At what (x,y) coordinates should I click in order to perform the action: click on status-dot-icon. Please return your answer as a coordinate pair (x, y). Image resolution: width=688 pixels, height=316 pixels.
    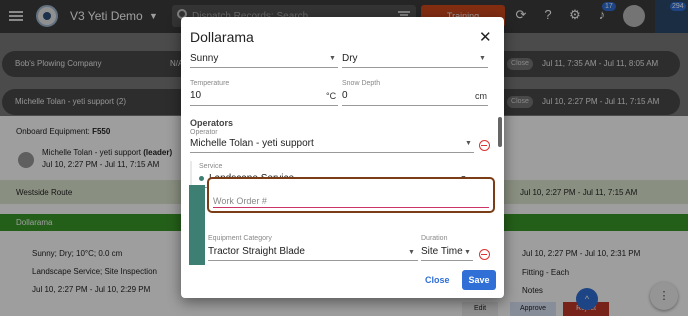
    Looking at the image, I should click on (201, 178).